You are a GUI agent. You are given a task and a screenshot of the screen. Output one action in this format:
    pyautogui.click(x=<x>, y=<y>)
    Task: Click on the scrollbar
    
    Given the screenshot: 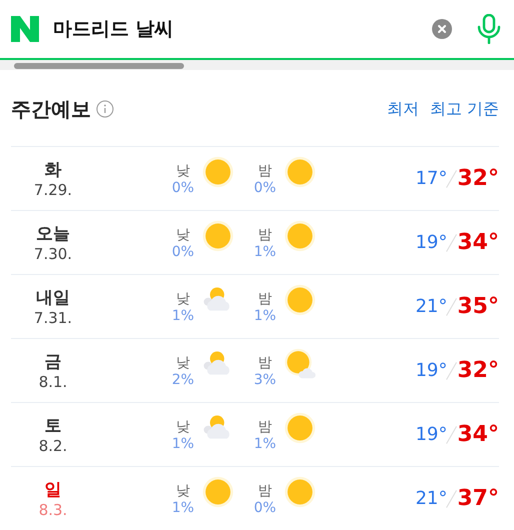 What is the action you would take?
    pyautogui.click(x=257, y=65)
    